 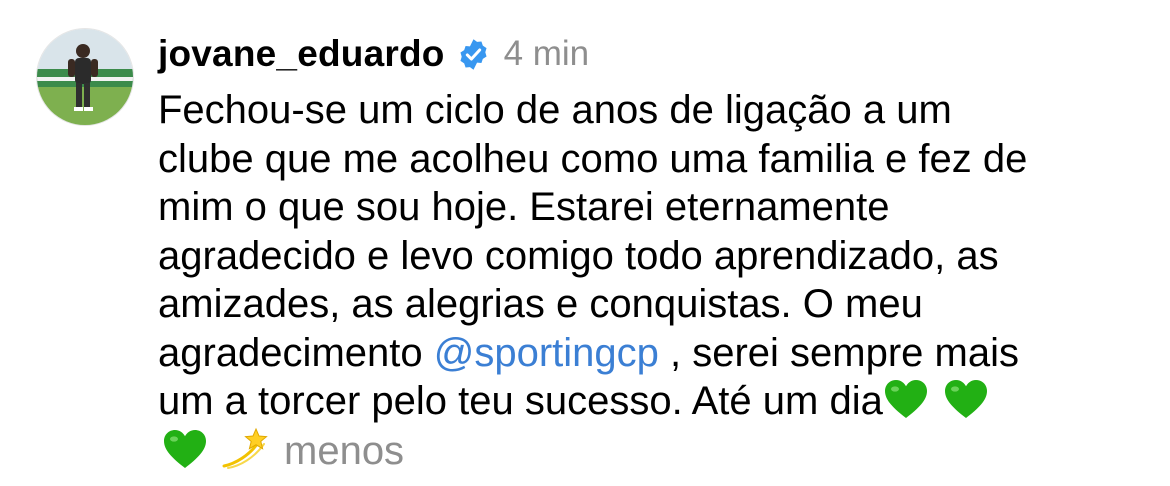 I want to click on post-timestamp: 4 min, so click(x=546, y=53).